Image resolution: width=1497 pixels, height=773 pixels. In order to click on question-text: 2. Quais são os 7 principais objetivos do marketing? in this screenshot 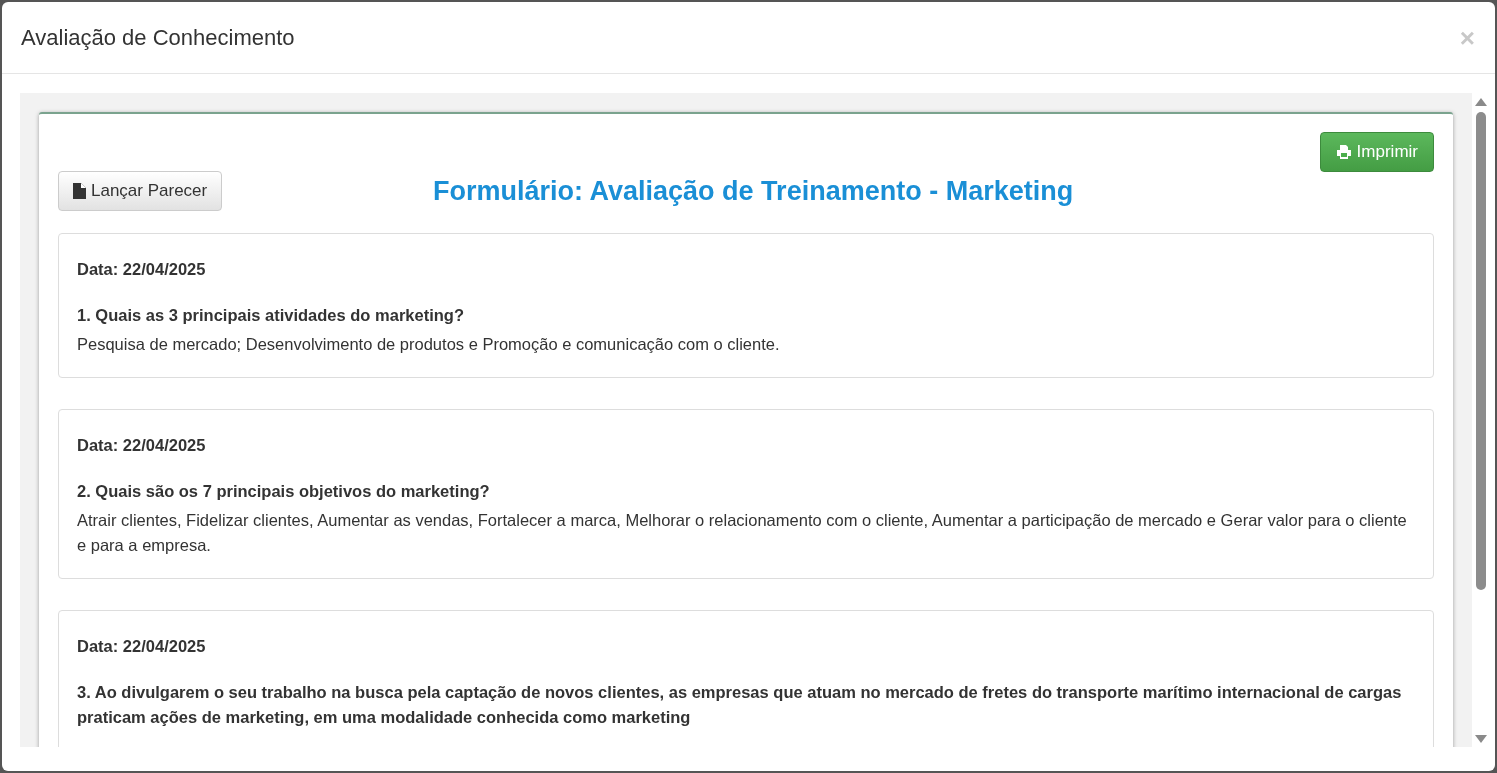, I will do `click(284, 491)`.